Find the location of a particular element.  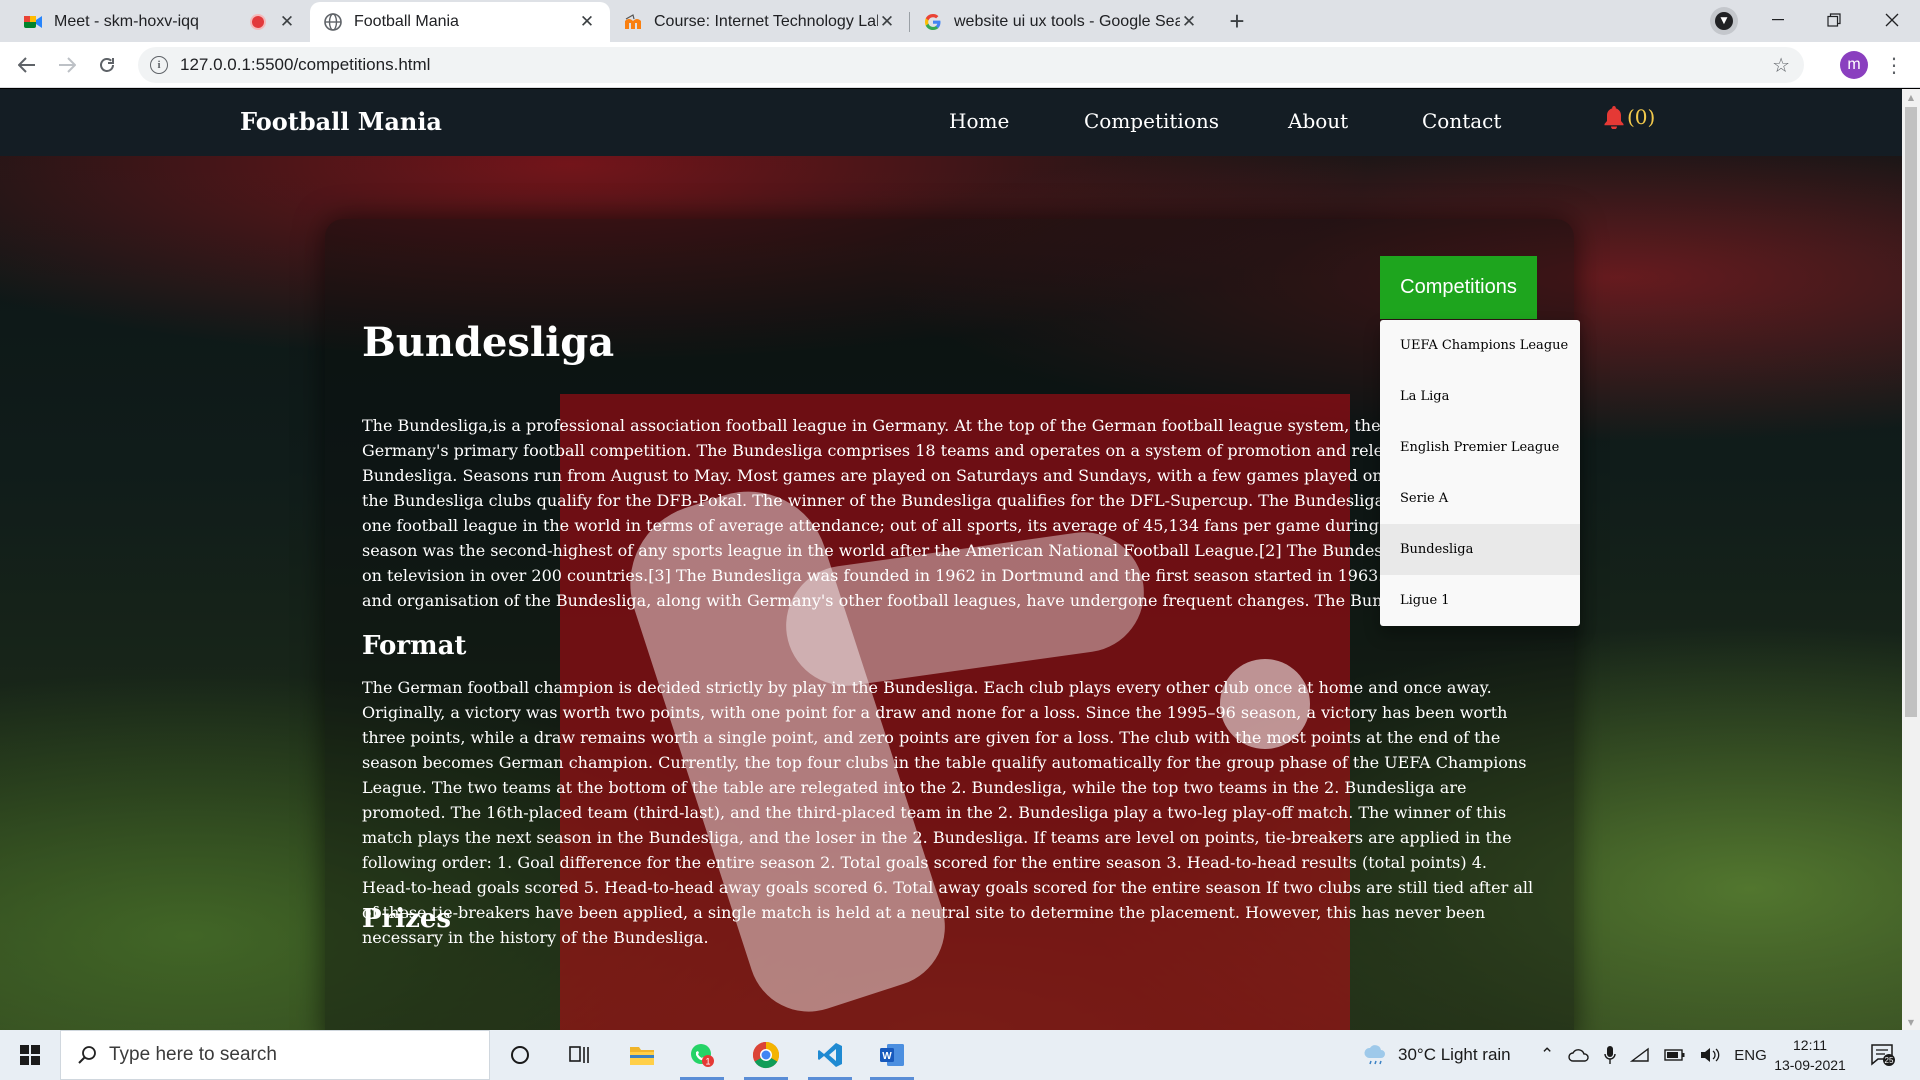

start-button is located at coordinates (30, 1055).